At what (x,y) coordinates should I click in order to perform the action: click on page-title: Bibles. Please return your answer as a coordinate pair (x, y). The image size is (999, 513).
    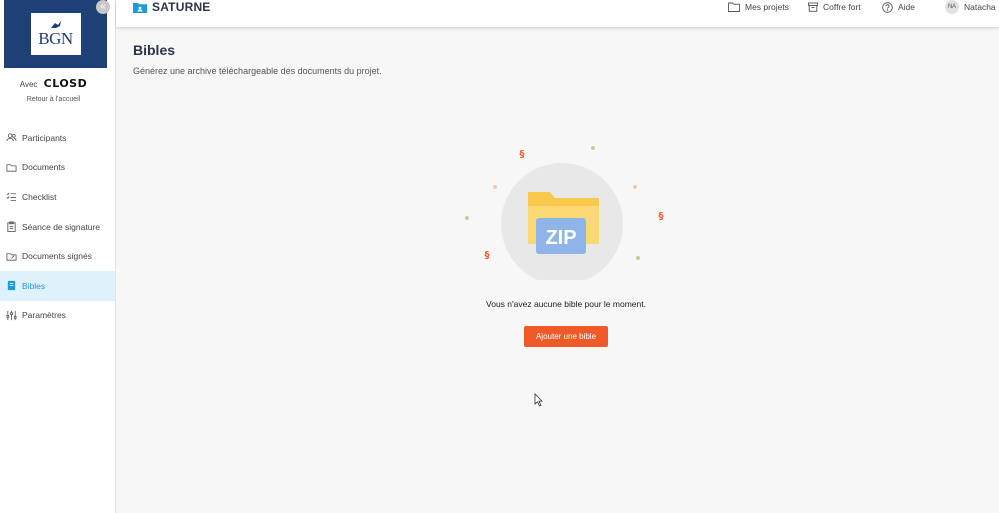
    Looking at the image, I should click on (154, 50).